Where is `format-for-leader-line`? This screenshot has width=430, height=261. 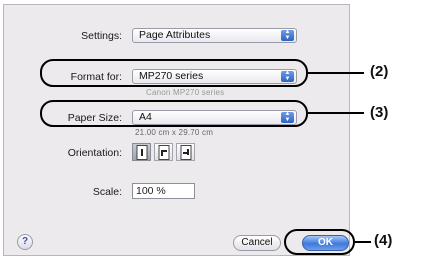
format-for-leader-line is located at coordinates (336, 73).